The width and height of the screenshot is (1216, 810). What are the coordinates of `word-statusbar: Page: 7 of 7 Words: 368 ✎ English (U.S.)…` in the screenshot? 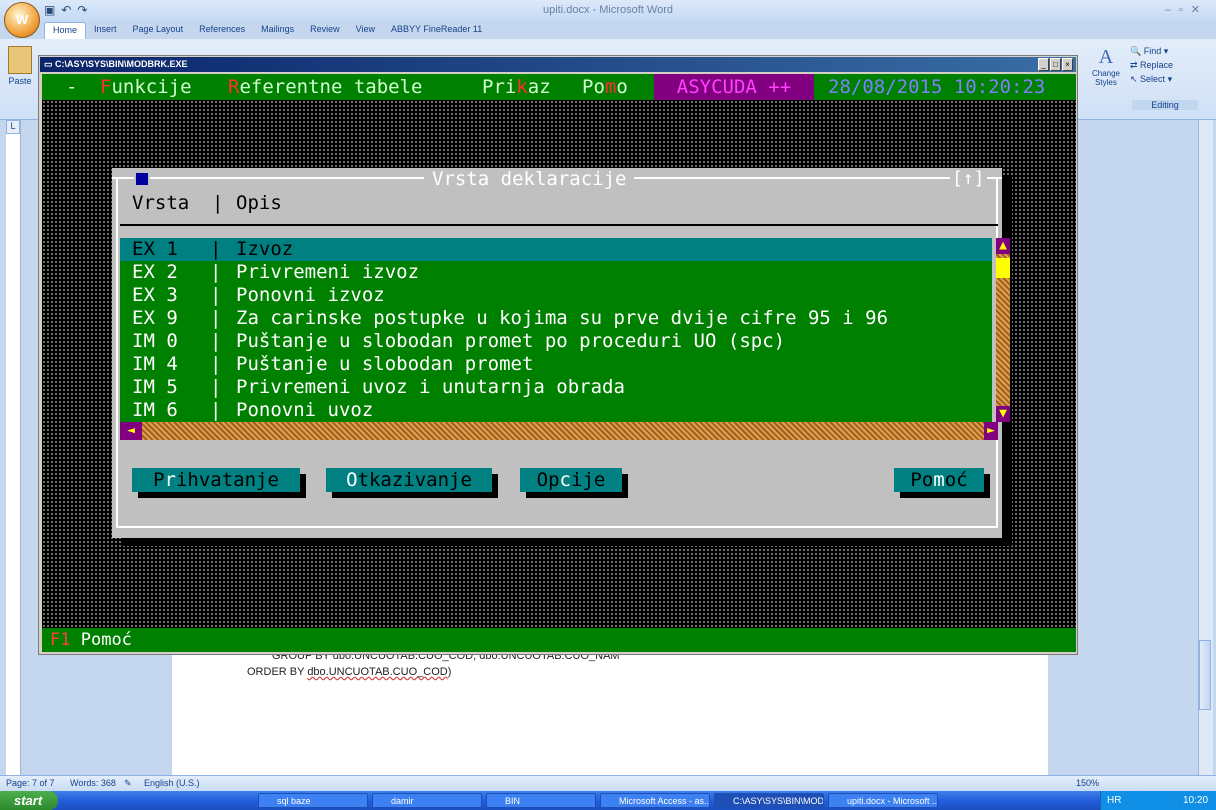 It's located at (608, 783).